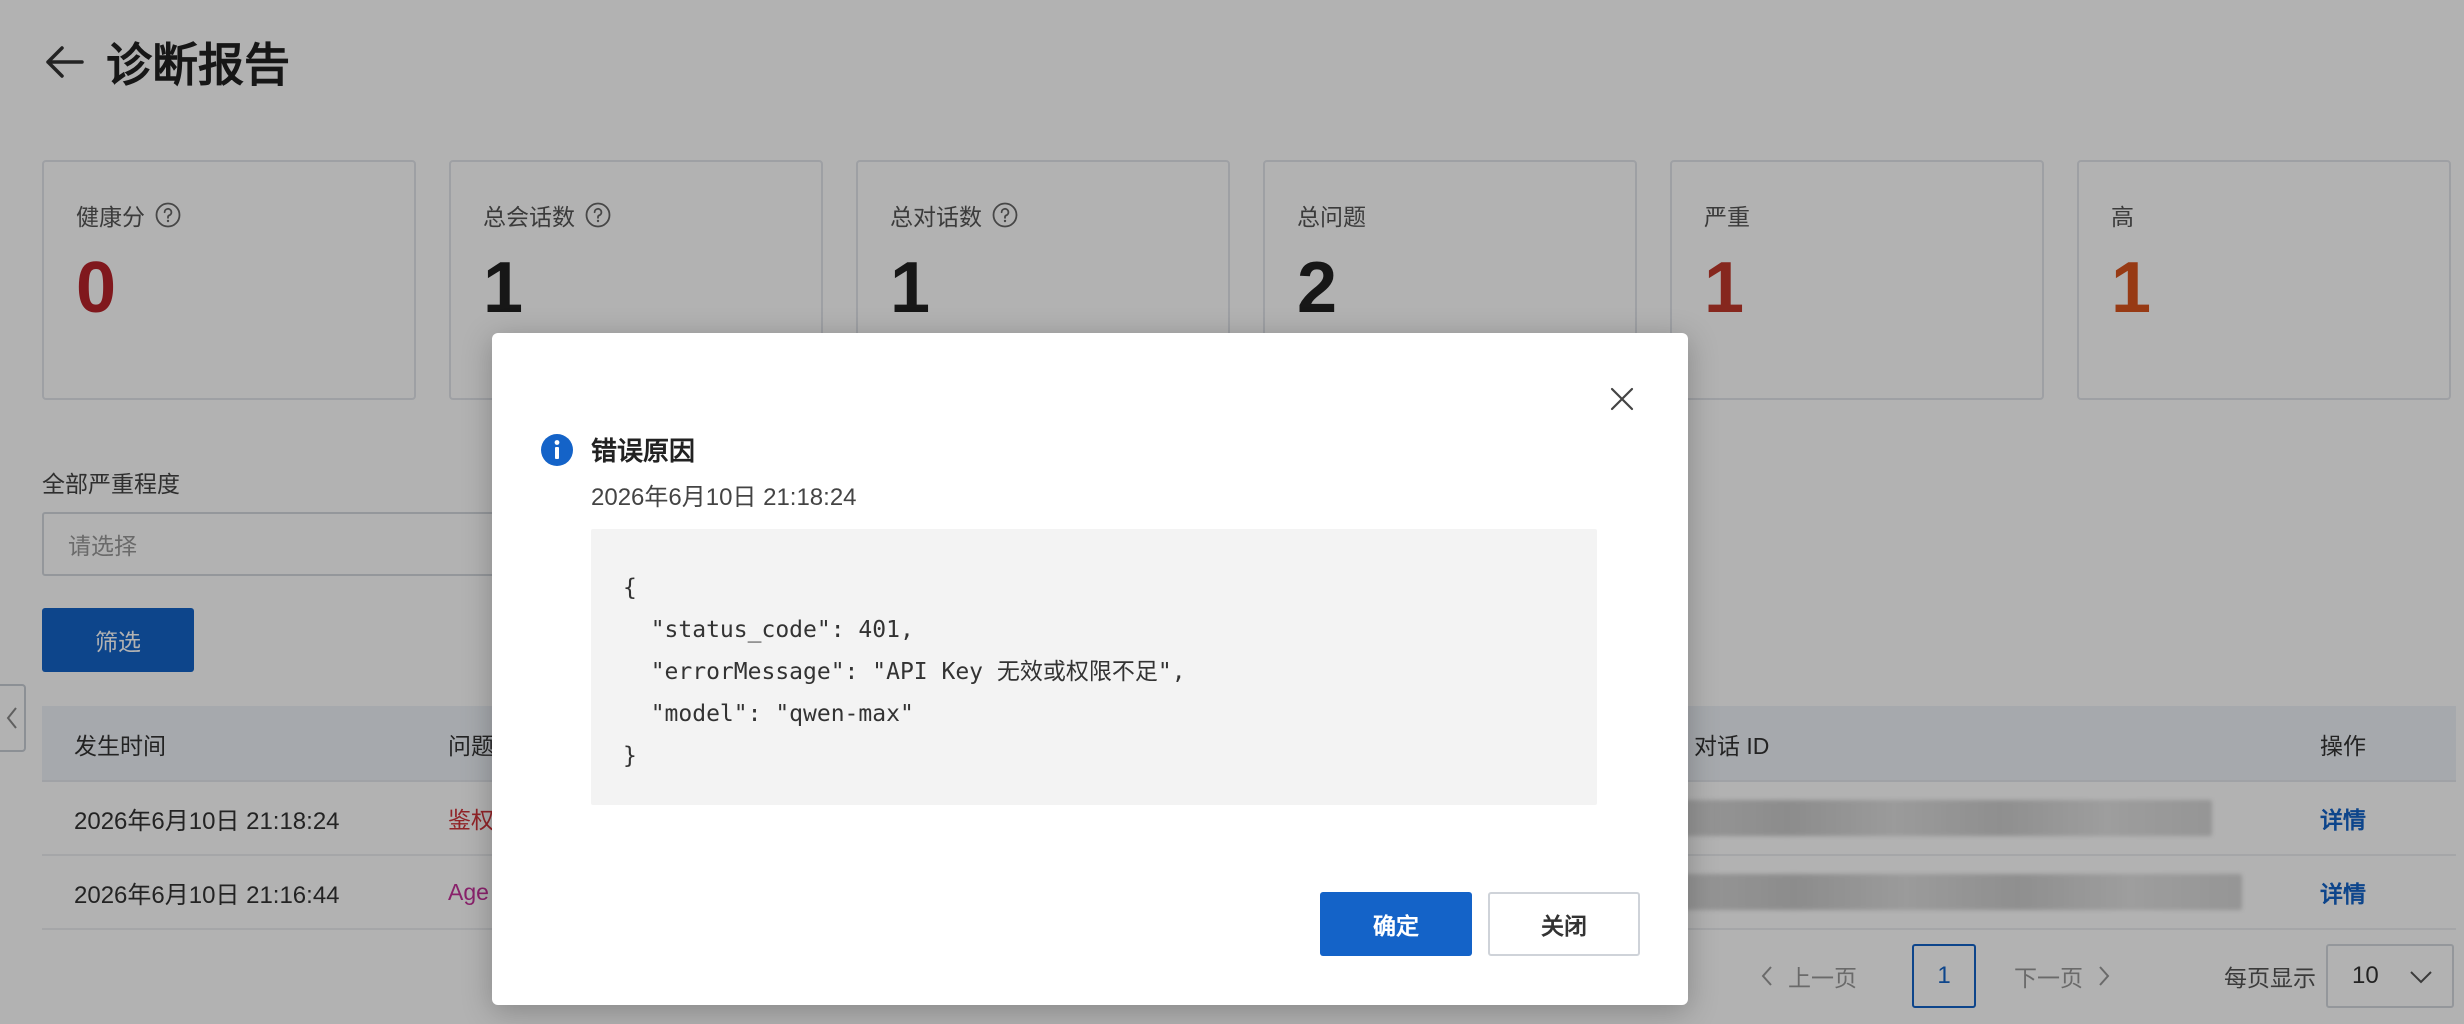 This screenshot has width=2464, height=1024. I want to click on code-line: {, so click(630, 588).